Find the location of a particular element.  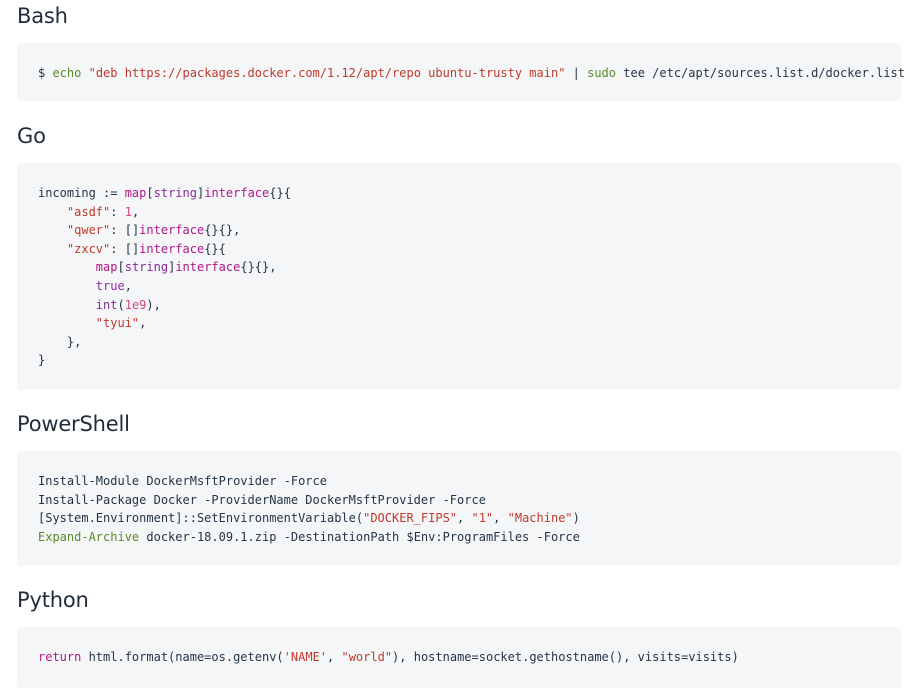

code-token: "zxcv" is located at coordinates (88, 248).